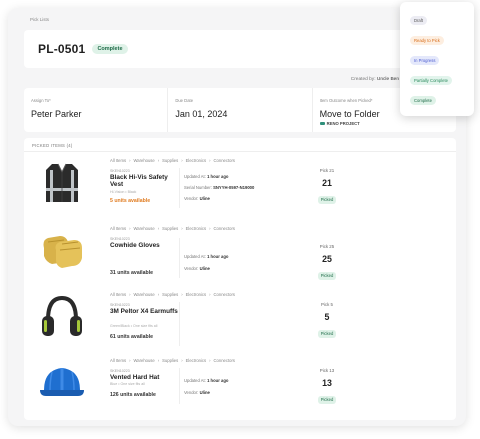 This screenshot has width=480, height=439. Describe the element at coordinates (110, 49) in the screenshot. I see `status-badge: Complete` at that location.